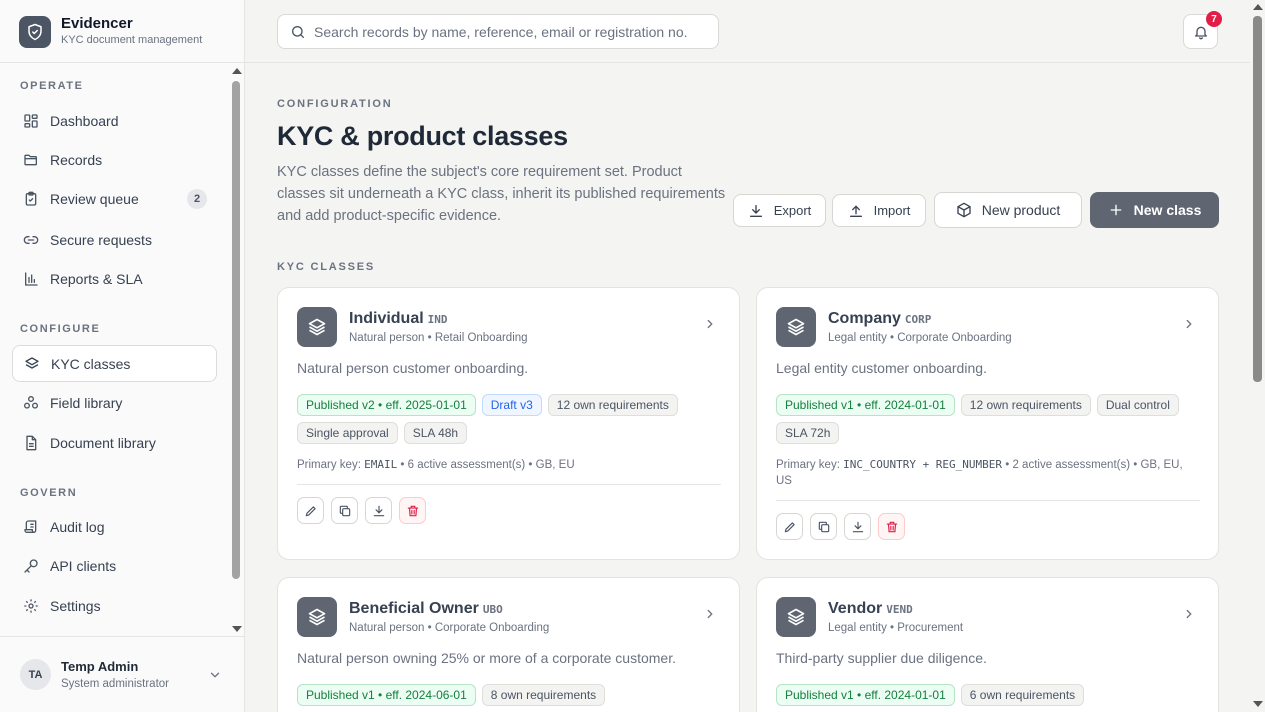  Describe the element at coordinates (1257, 199) in the screenshot. I see `page-scroll-thumb` at that location.